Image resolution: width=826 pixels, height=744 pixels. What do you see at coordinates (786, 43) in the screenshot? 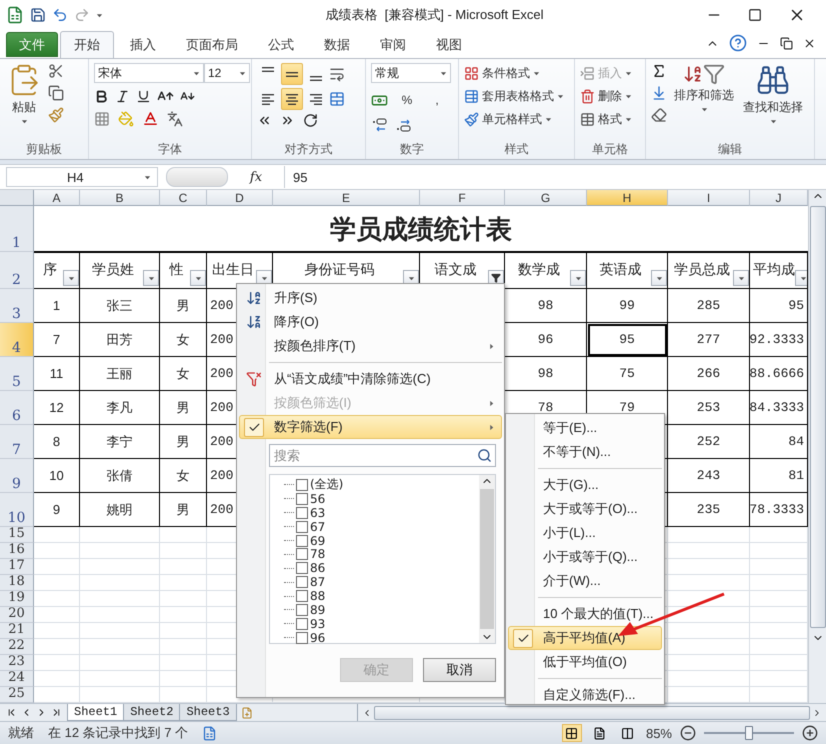
I see `restore-icon` at bounding box center [786, 43].